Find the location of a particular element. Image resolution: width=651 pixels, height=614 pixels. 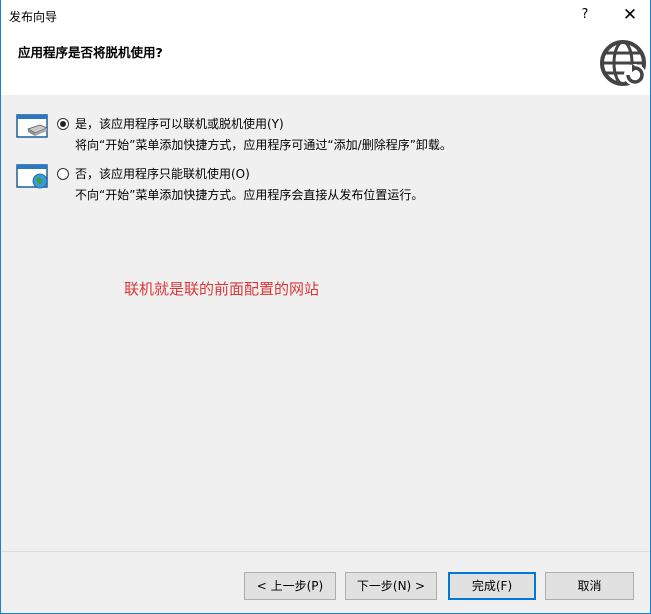

radio-online-only is located at coordinates (63, 174).